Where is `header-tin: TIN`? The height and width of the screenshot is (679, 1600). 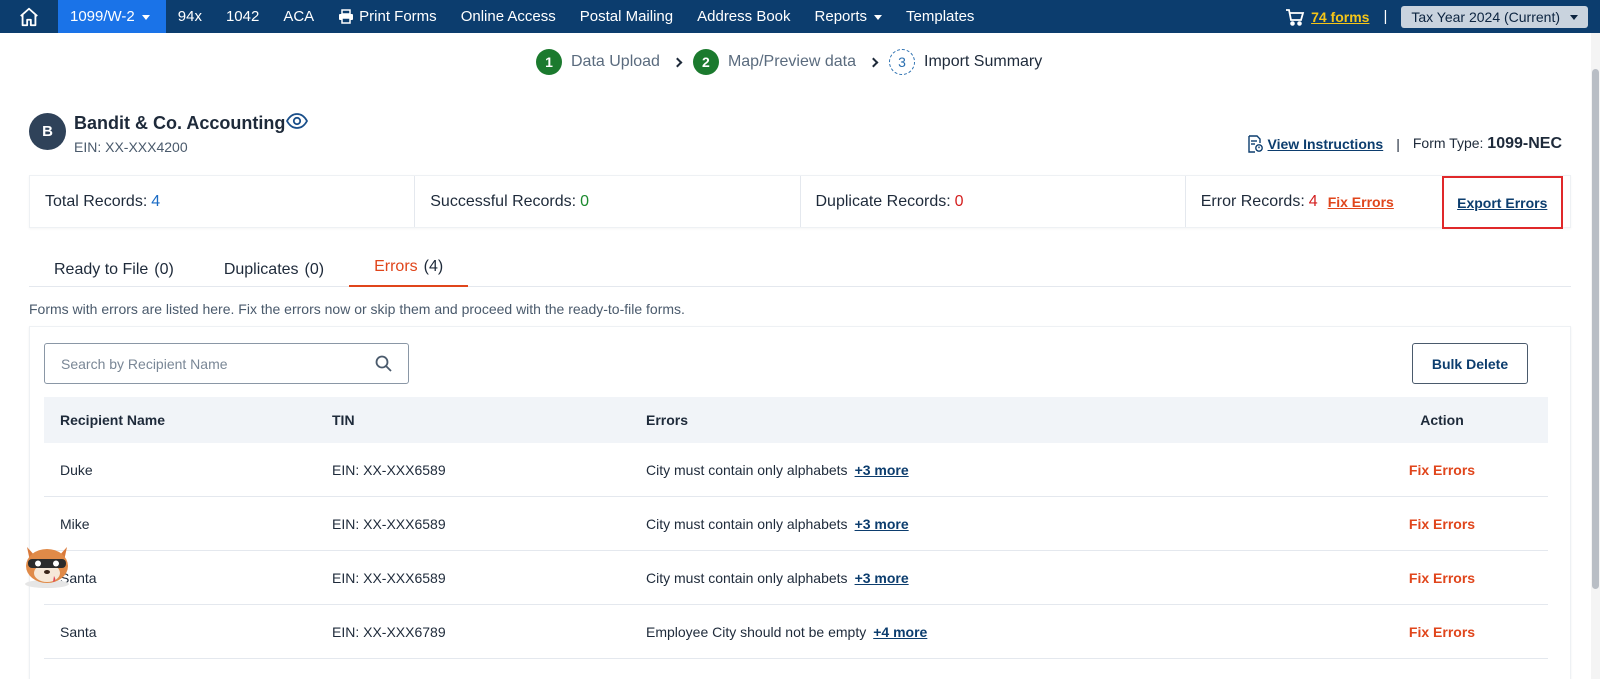
header-tin: TIN is located at coordinates (343, 420).